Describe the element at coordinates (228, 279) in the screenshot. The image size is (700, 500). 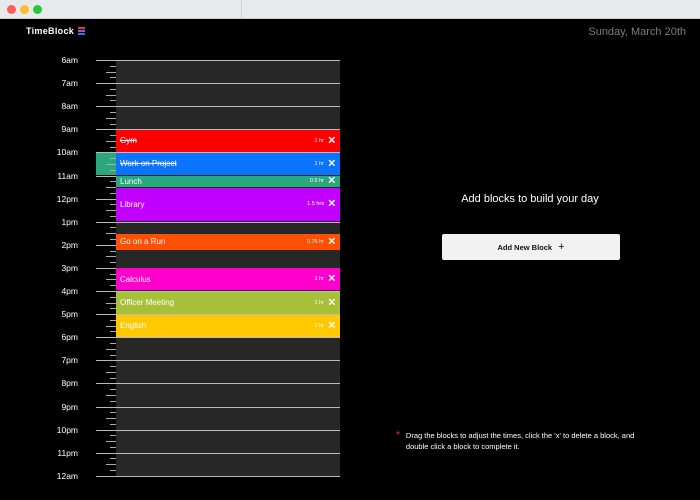
I see `time-block: Calculus 1 hr ✕` at that location.